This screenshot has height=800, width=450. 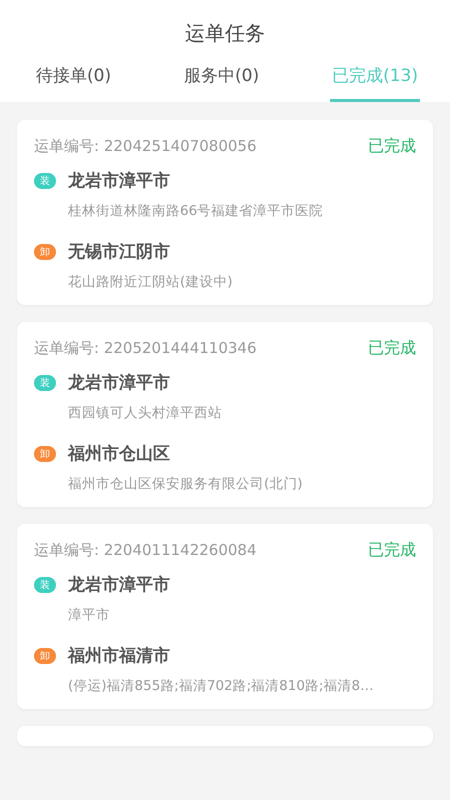 I want to click on address-text: 福州市仓山区保安服务有限公司(北门), so click(x=186, y=484).